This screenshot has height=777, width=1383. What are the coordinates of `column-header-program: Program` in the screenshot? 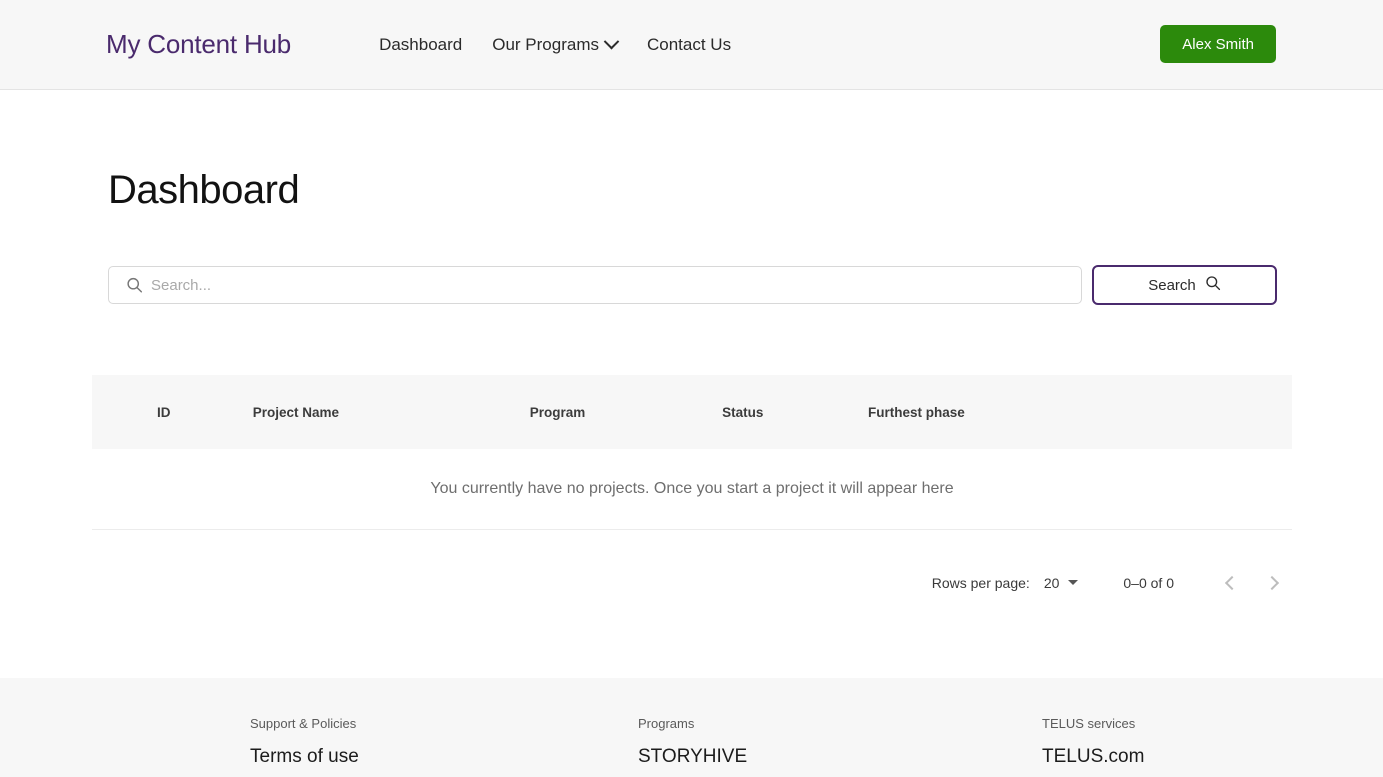 It's located at (557, 412).